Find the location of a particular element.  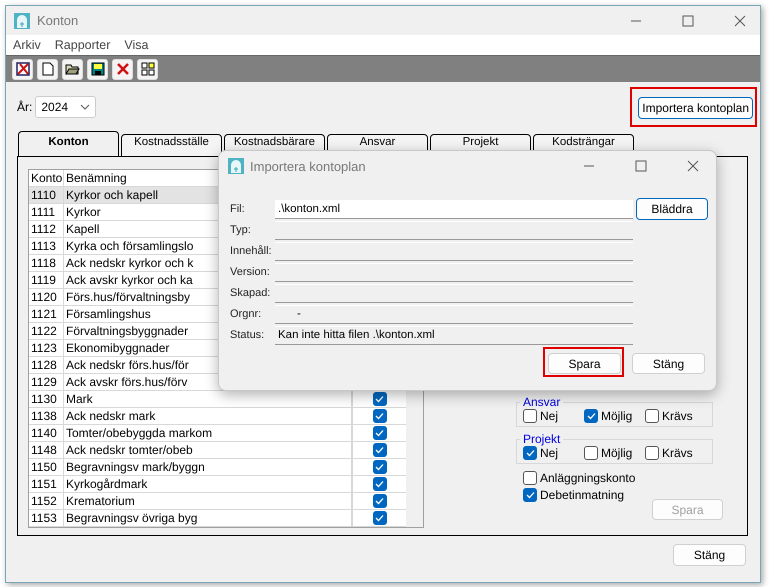

window-title: Konton is located at coordinates (58, 20).